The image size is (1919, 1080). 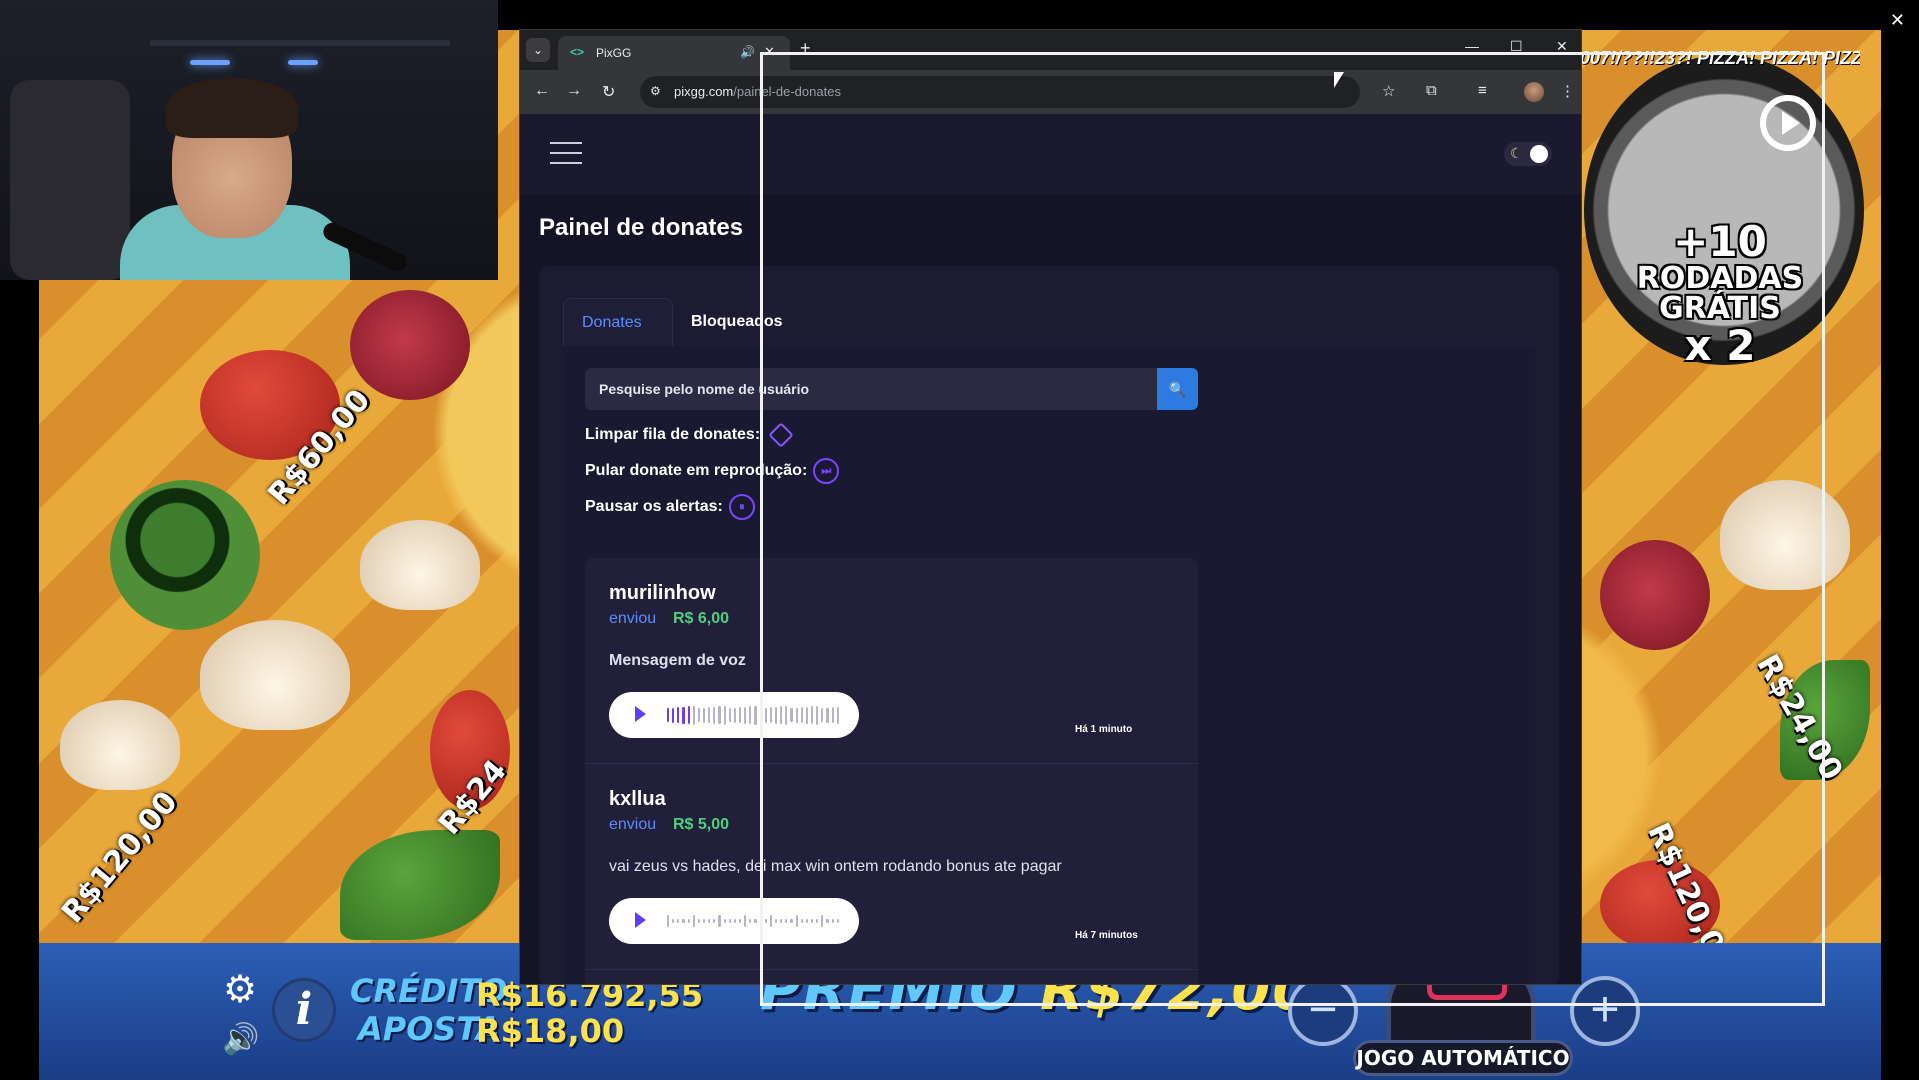 I want to click on free-spins-text-1: RODADAS, so click(x=1720, y=278).